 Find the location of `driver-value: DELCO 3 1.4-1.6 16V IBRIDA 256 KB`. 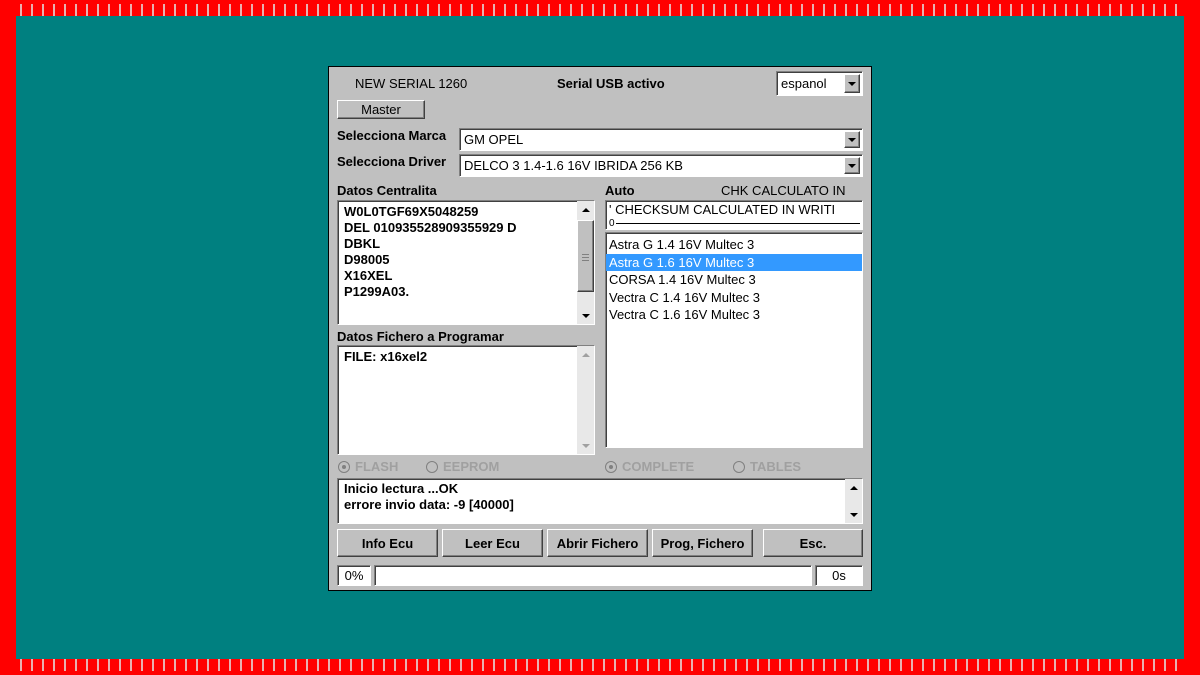

driver-value: DELCO 3 1.4-1.6 16V IBRIDA 256 KB is located at coordinates (573, 165).